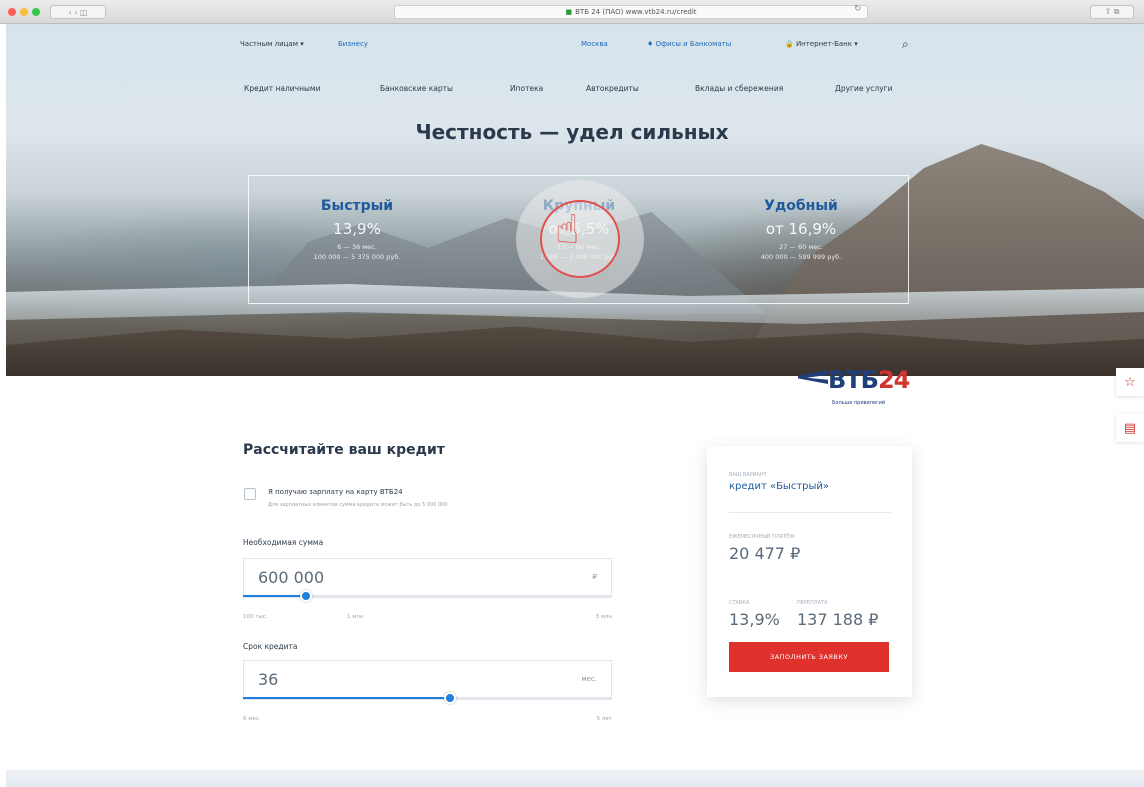 The image size is (1144, 787). I want to click on term-label: Срок кредита, so click(270, 646).